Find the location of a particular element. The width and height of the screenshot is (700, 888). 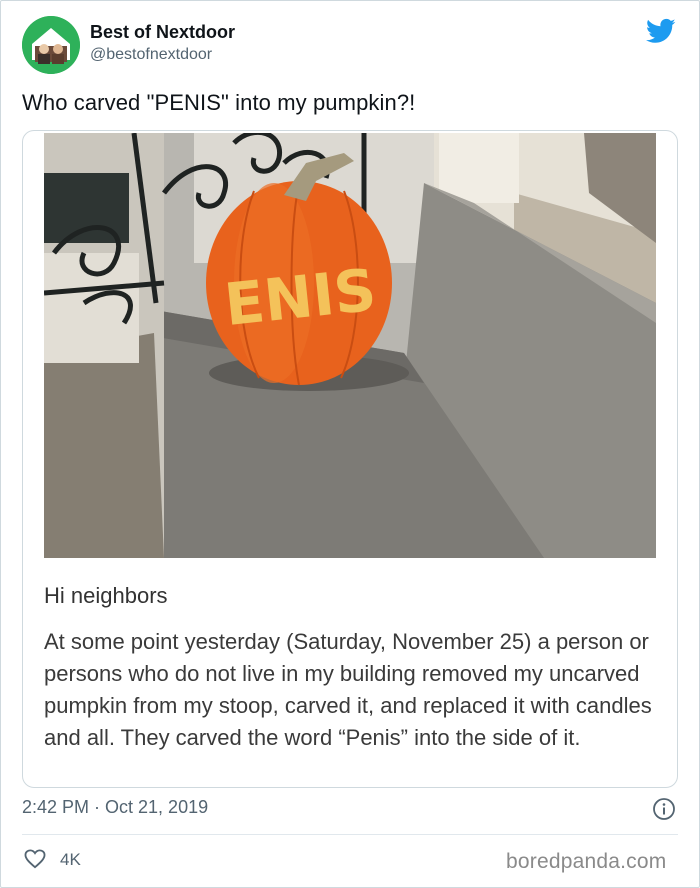

heart-icon is located at coordinates (35, 859).